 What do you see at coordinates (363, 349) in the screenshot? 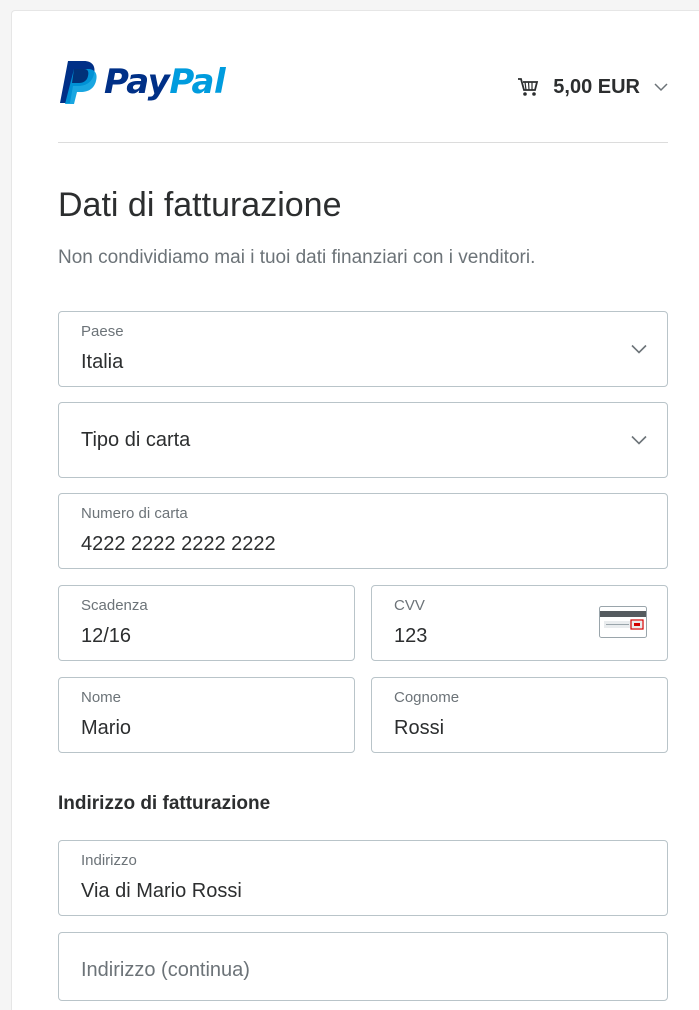
I see `country-select: Paese Italia` at bounding box center [363, 349].